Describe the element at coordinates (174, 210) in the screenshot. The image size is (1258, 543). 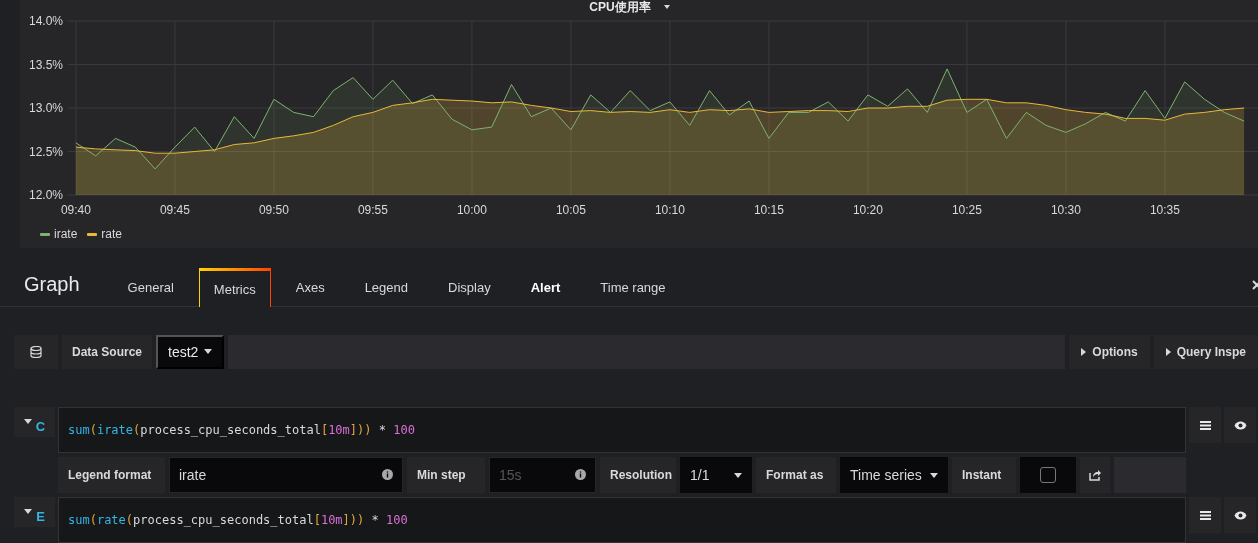
I see `axis-label: 09:45` at that location.